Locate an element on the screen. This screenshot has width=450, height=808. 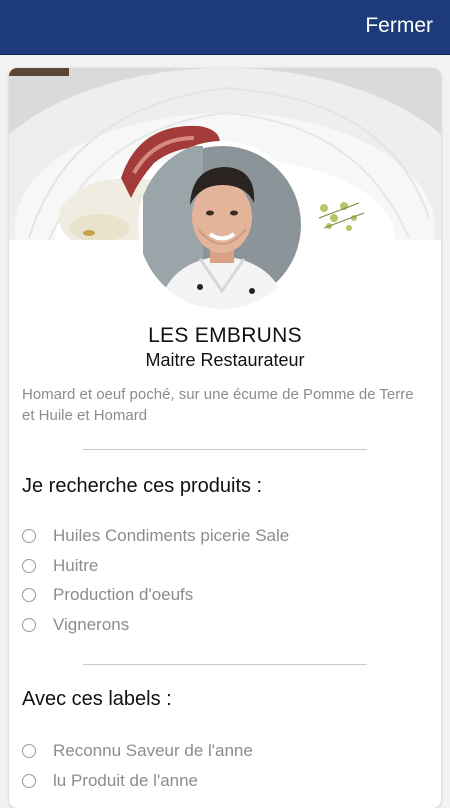
product-option-label: Vignerons is located at coordinates (91, 624).